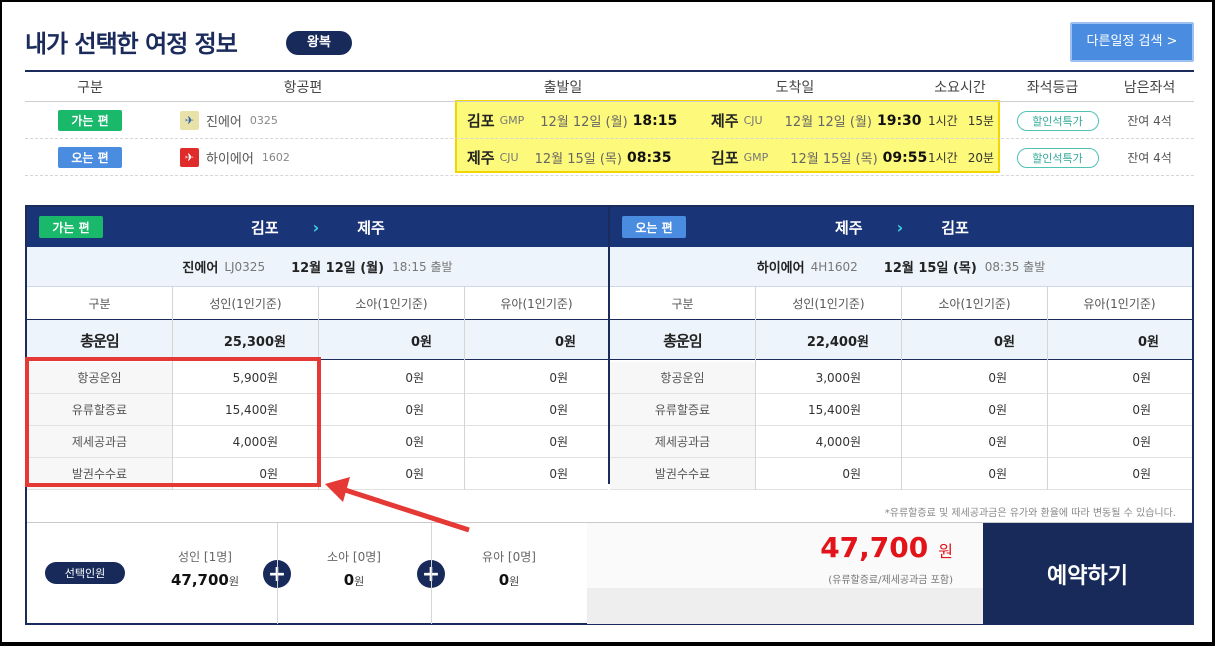 The image size is (1215, 646). I want to click on annotation-arrow-icon, so click(397, 505).